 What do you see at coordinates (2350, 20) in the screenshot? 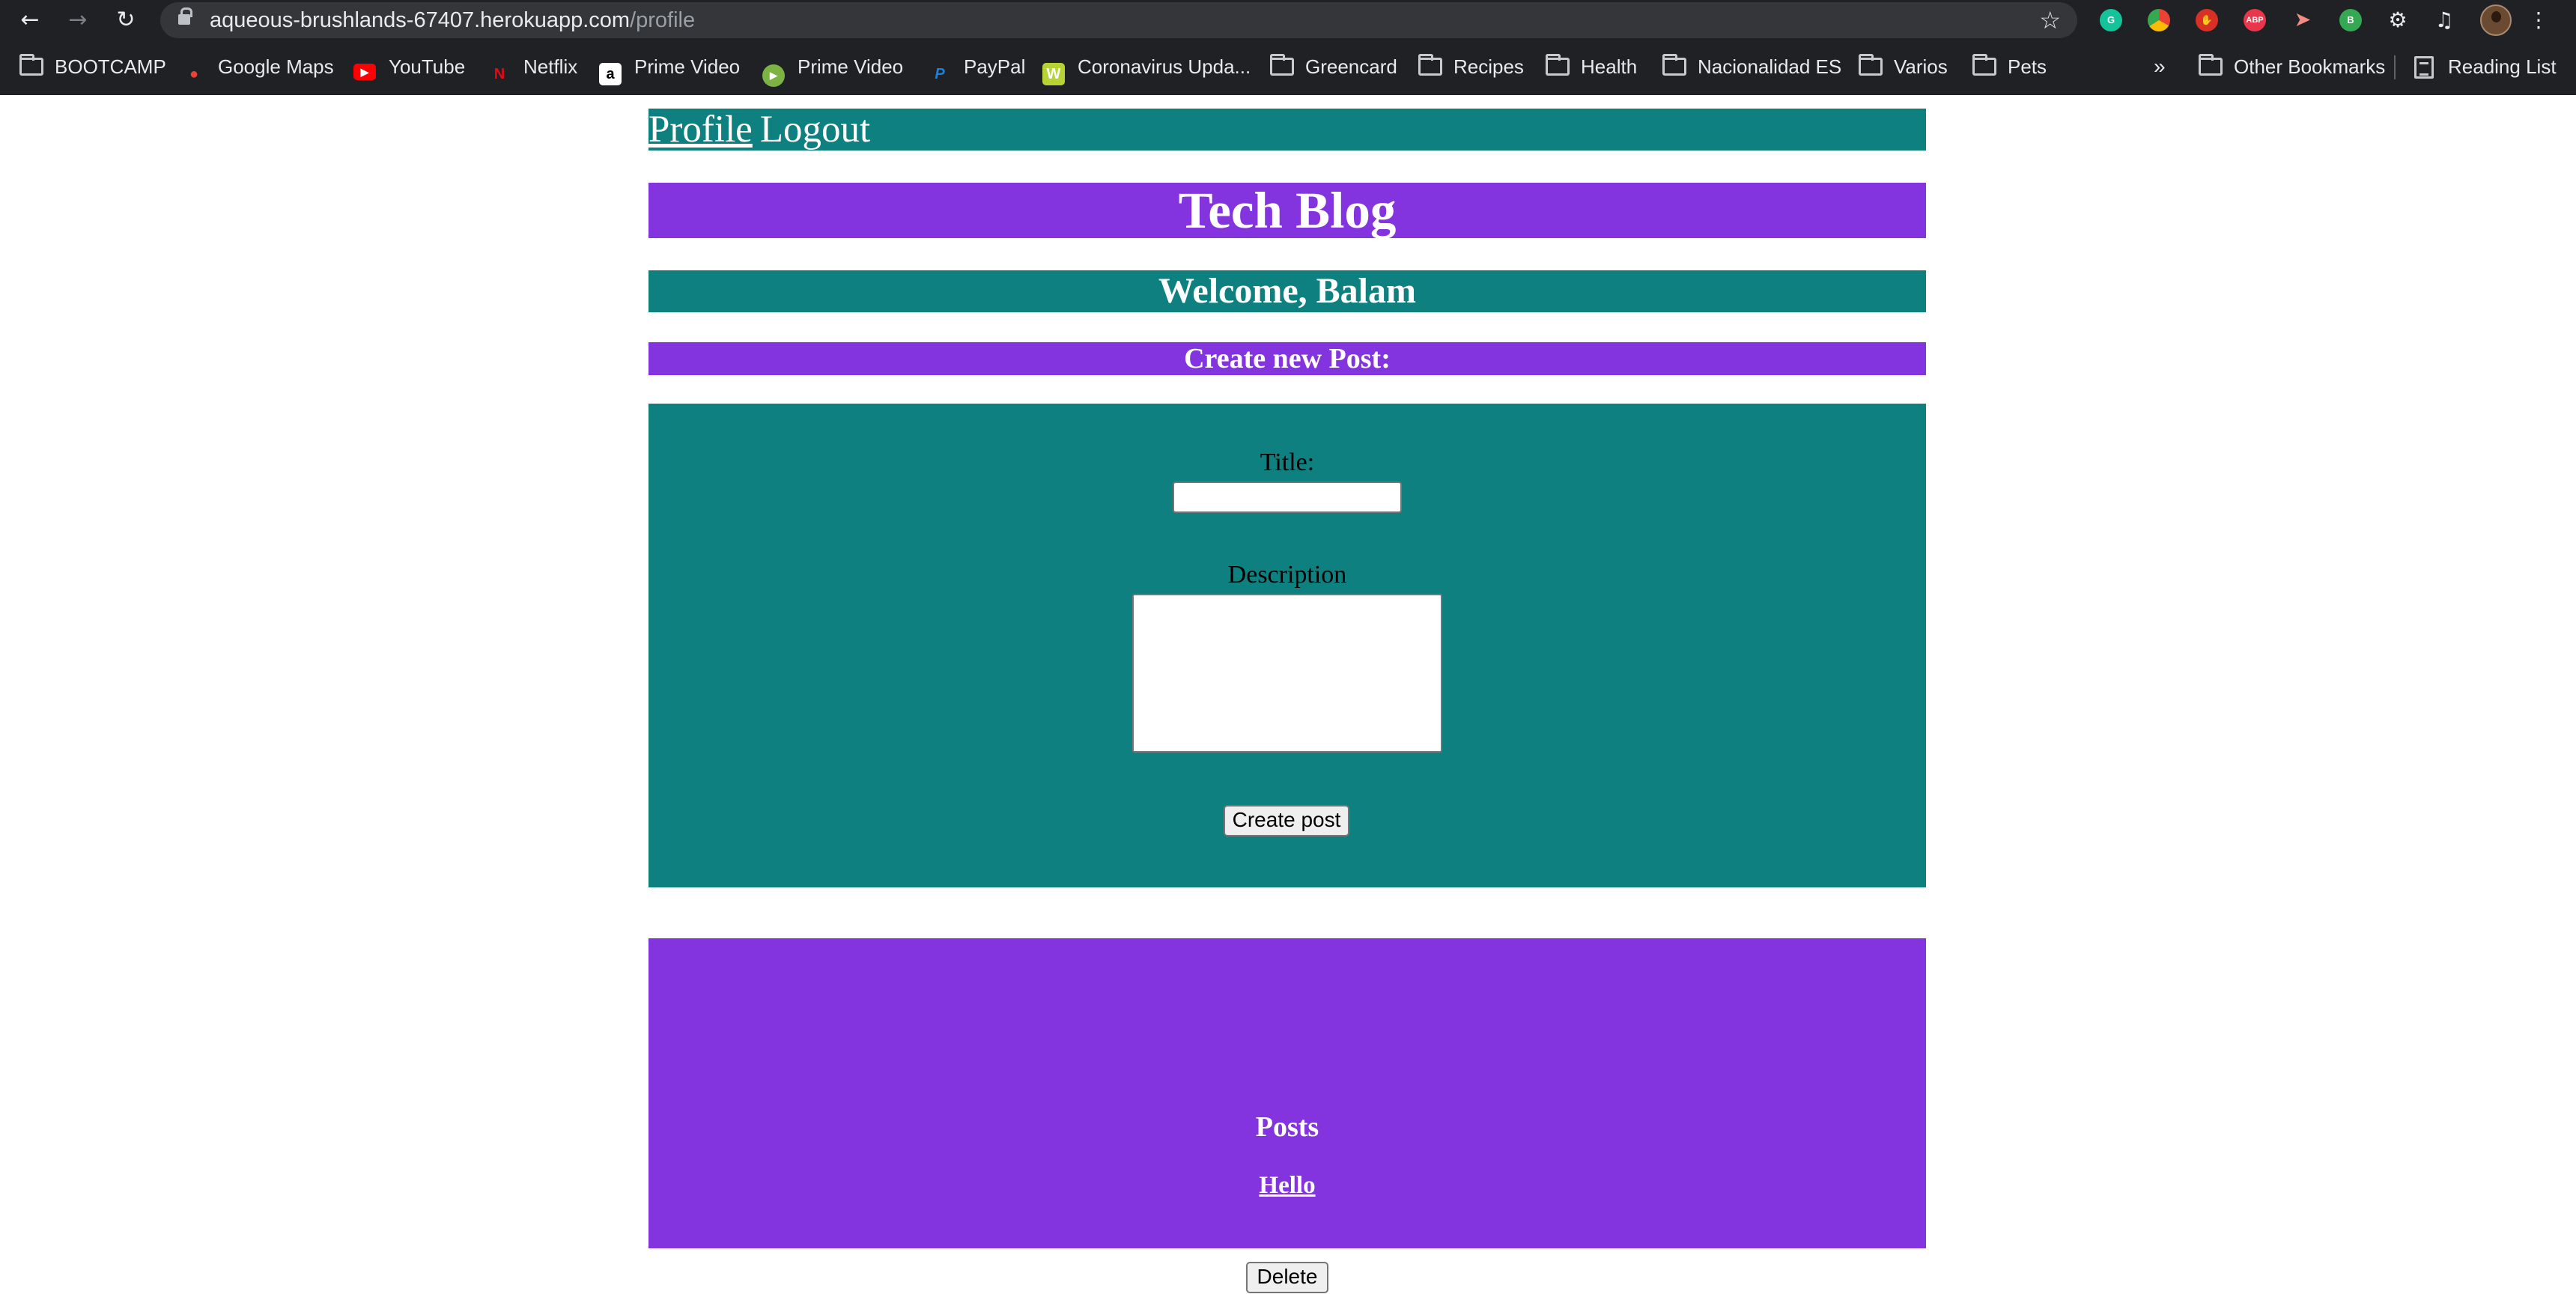
I see `b-extension-icon: B` at bounding box center [2350, 20].